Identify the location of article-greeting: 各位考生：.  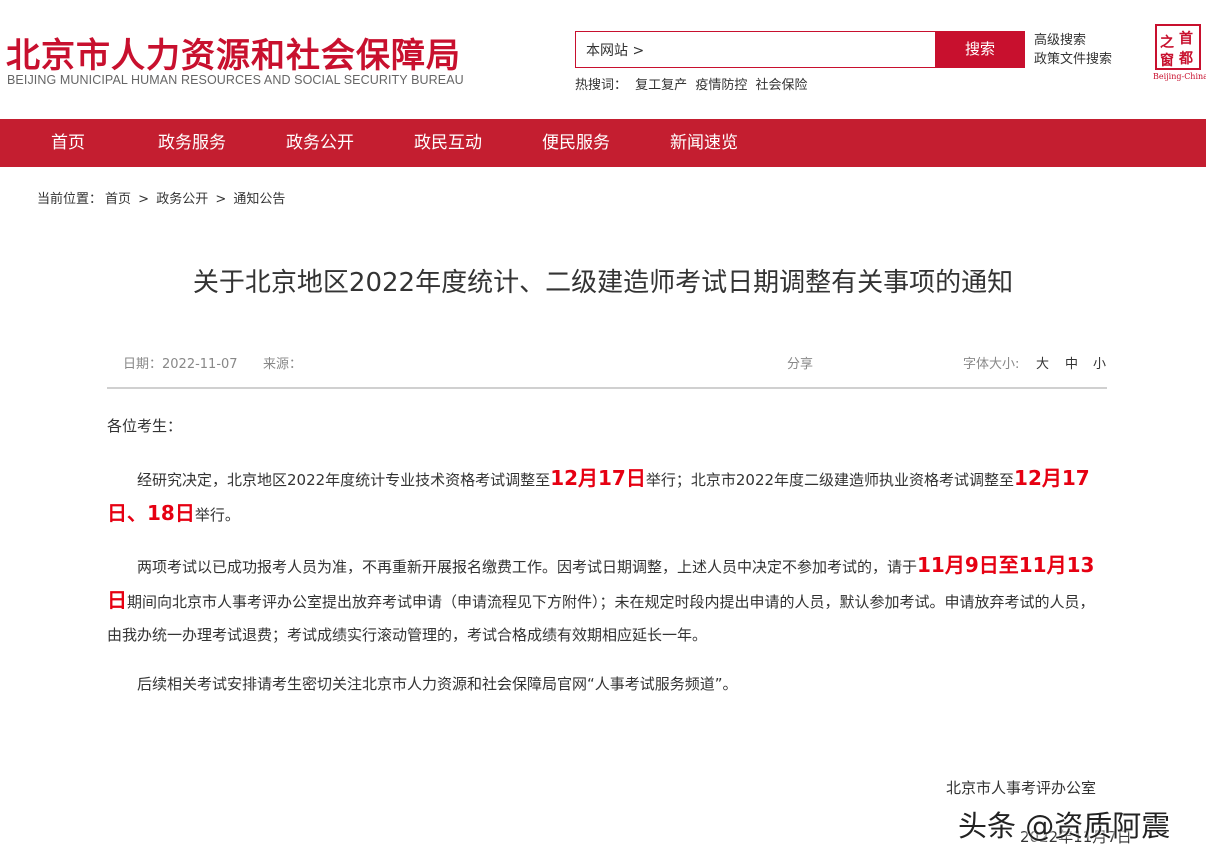
(145, 426).